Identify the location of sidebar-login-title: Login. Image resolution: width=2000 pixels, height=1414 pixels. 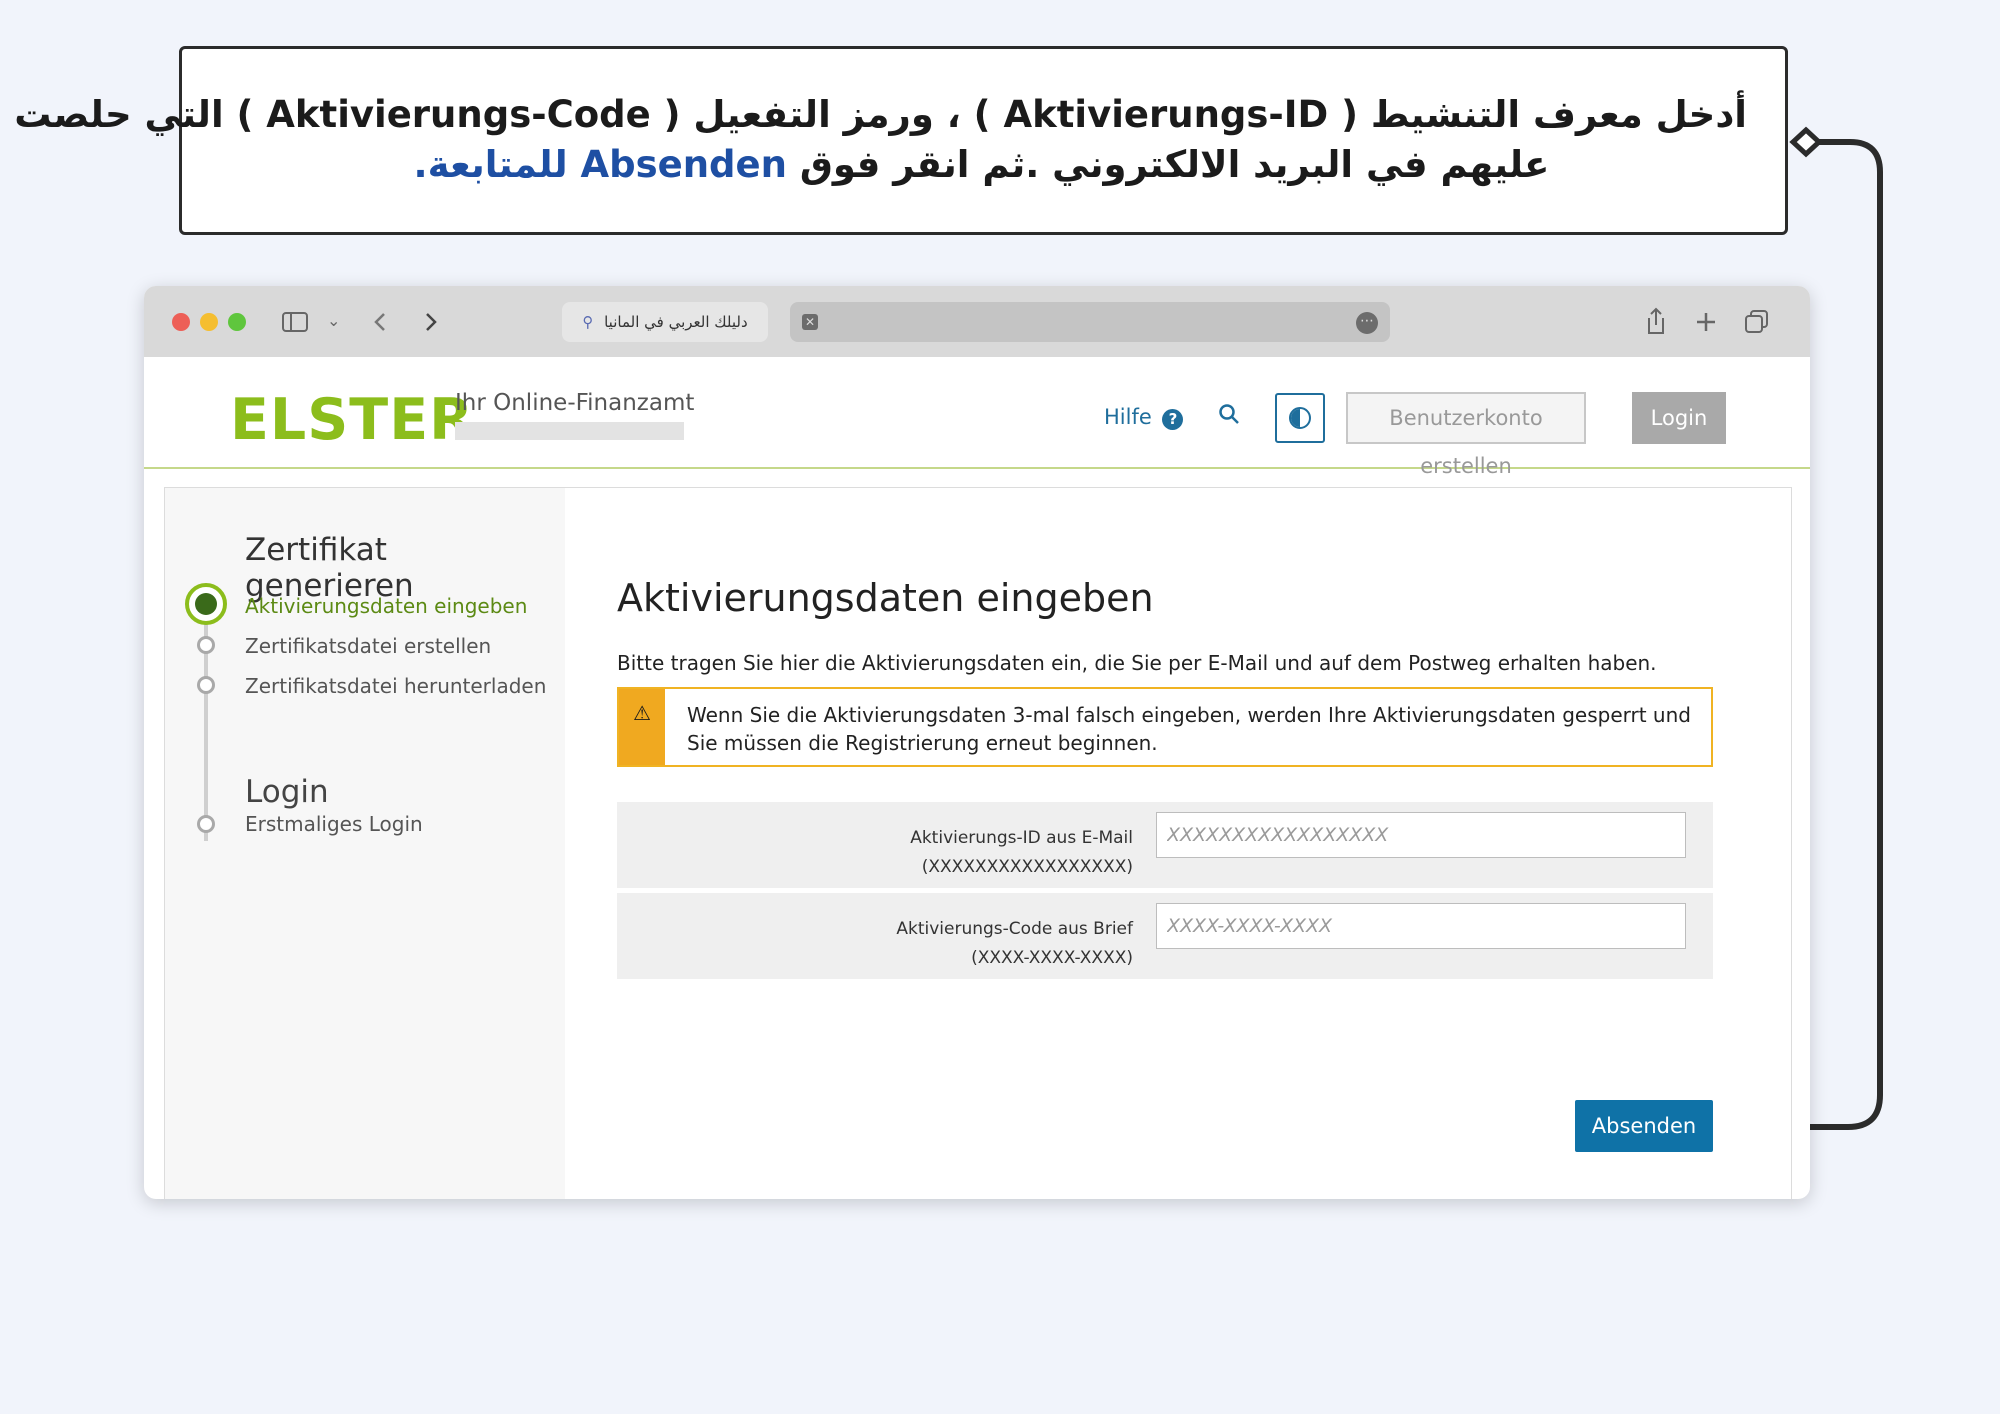
(287, 792).